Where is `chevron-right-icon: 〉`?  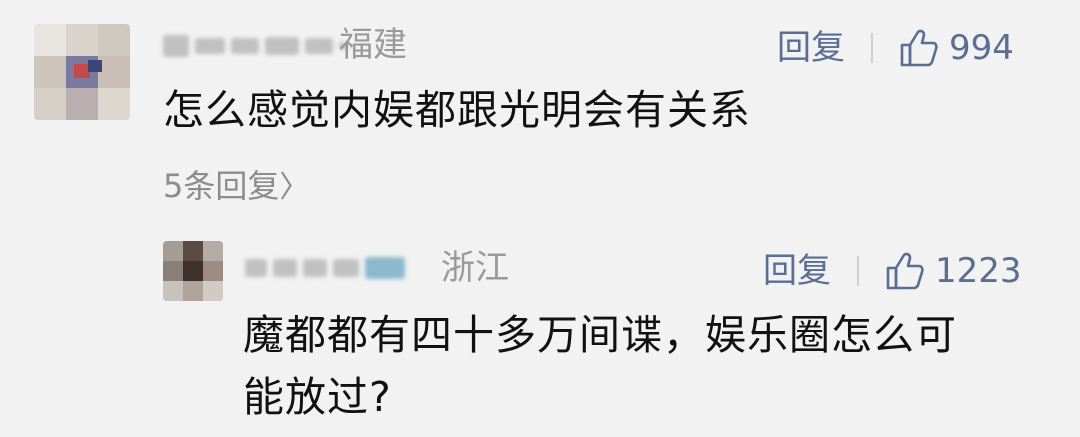 chevron-right-icon: 〉 is located at coordinates (294, 187).